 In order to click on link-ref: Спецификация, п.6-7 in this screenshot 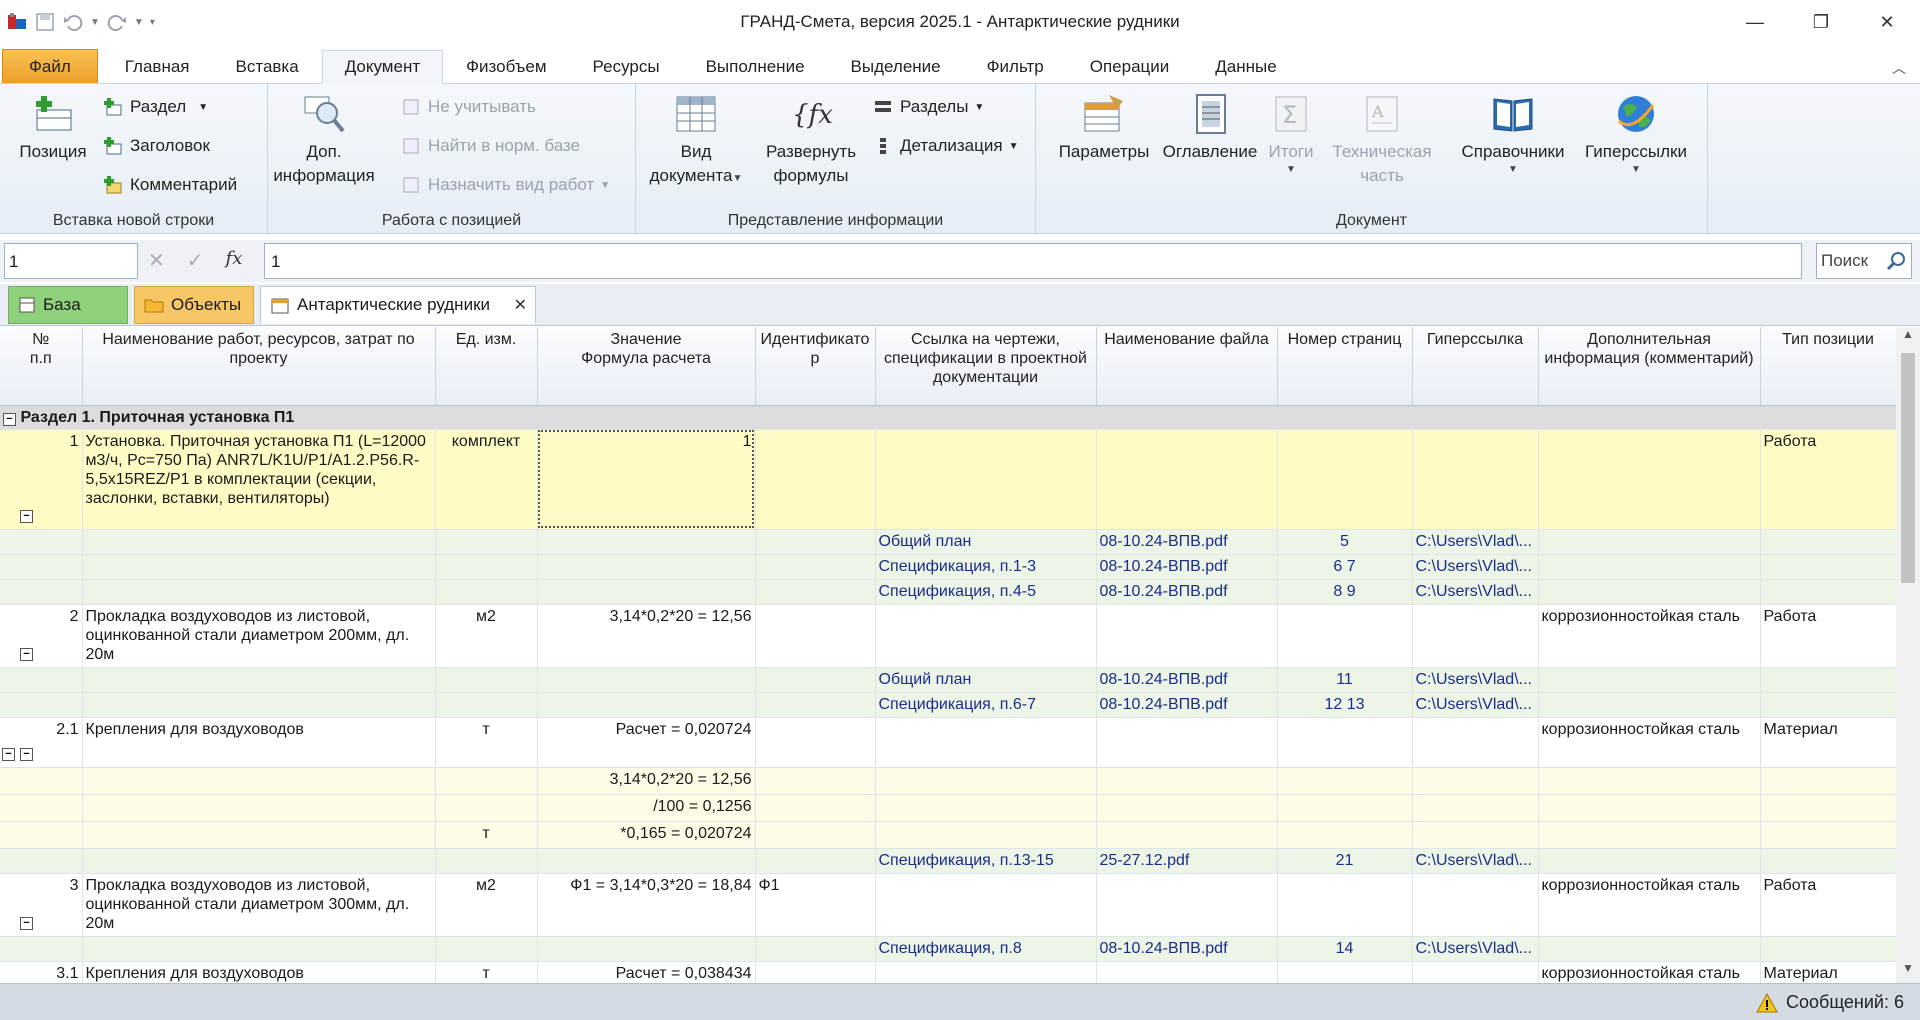, I will do `click(986, 705)`.